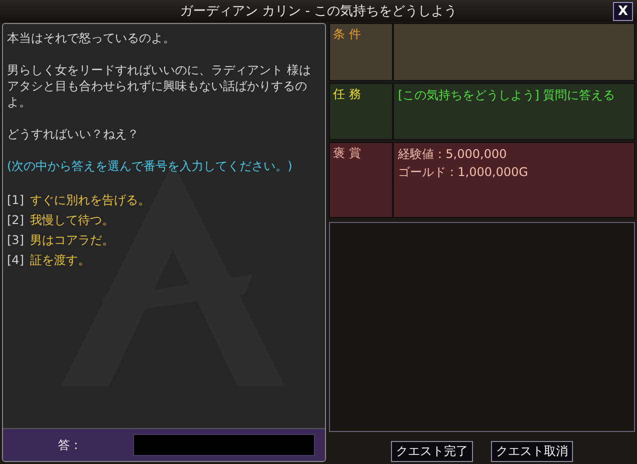 The height and width of the screenshot is (464, 637). Describe the element at coordinates (464, 172) in the screenshot. I see `quest-info-text: ゴールド : 1,000,000G` at that location.